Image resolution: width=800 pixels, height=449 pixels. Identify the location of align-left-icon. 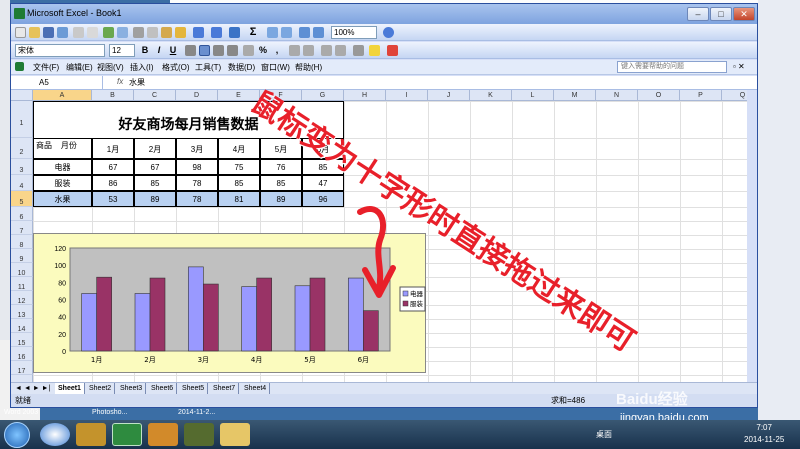
(190, 50).